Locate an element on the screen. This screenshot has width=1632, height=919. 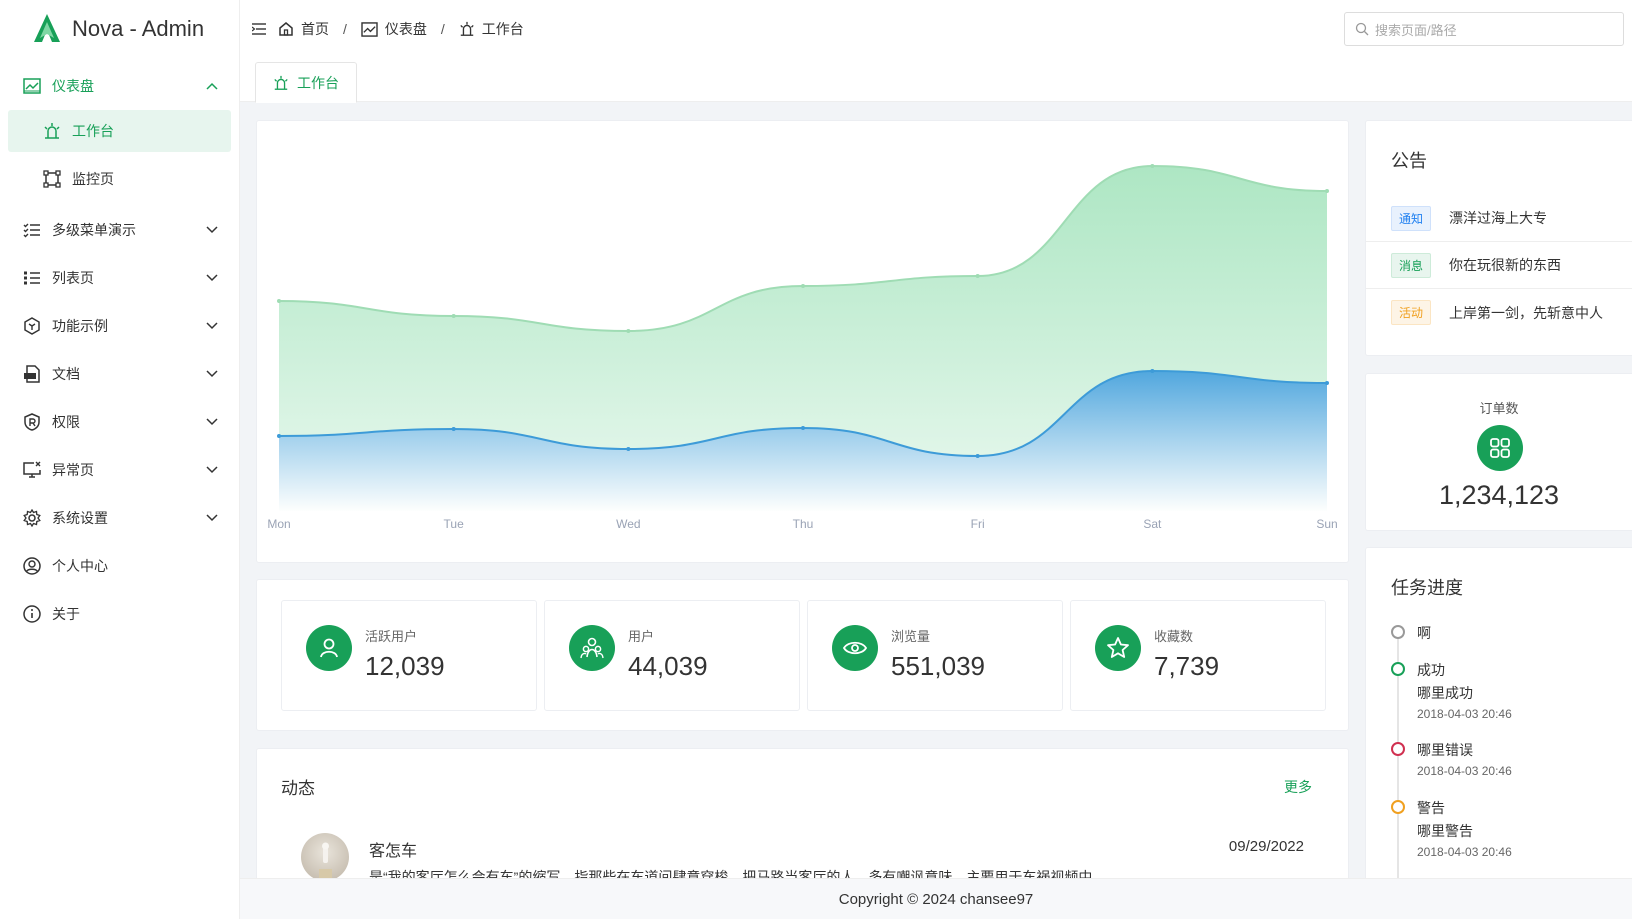
dashboard-icon is located at coordinates (369, 29).